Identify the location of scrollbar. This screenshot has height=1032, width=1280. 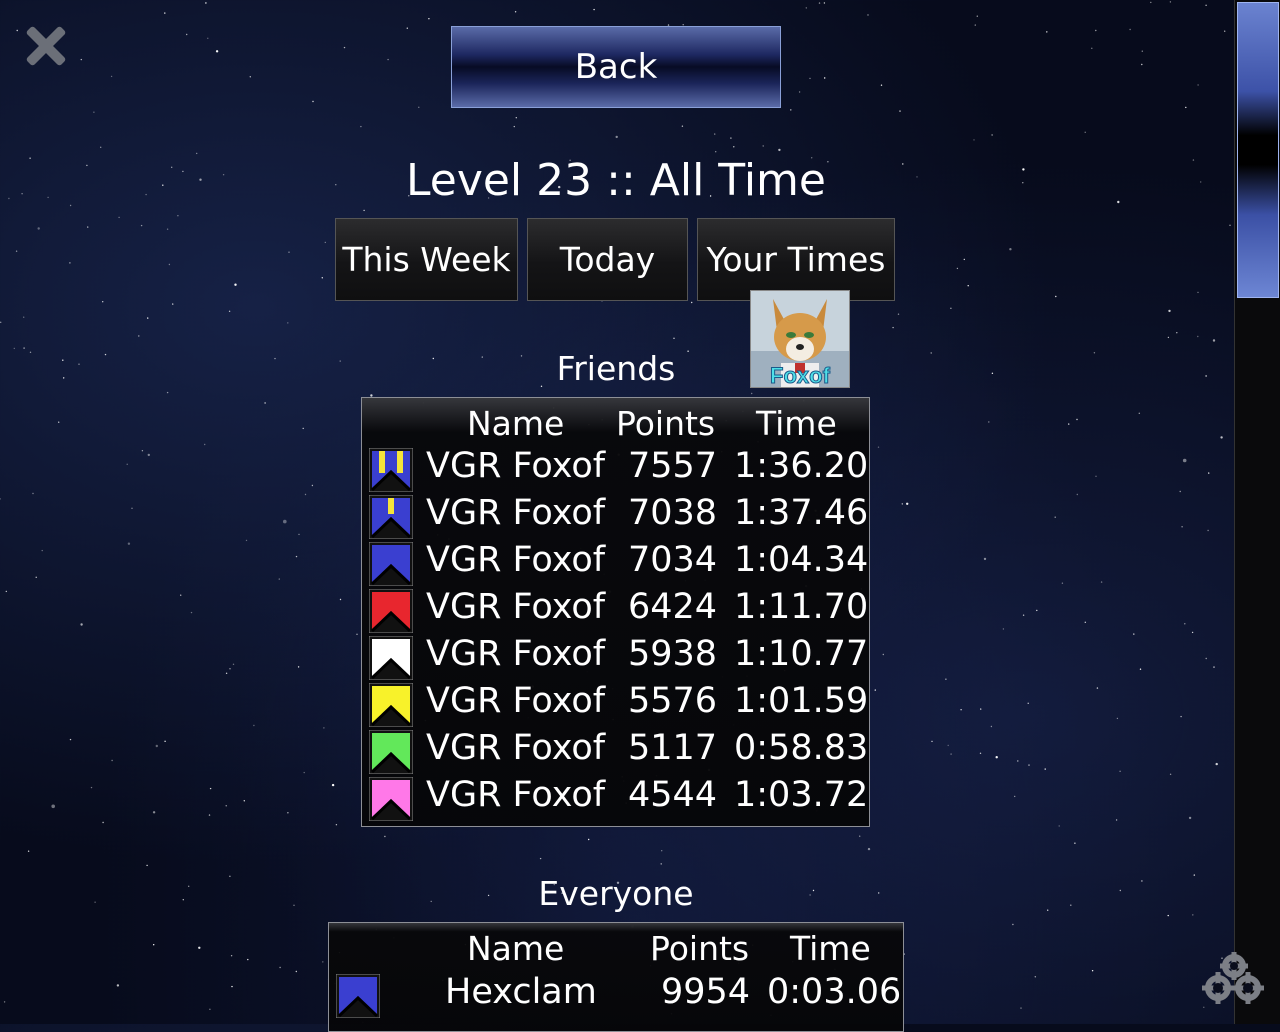
(1257, 512).